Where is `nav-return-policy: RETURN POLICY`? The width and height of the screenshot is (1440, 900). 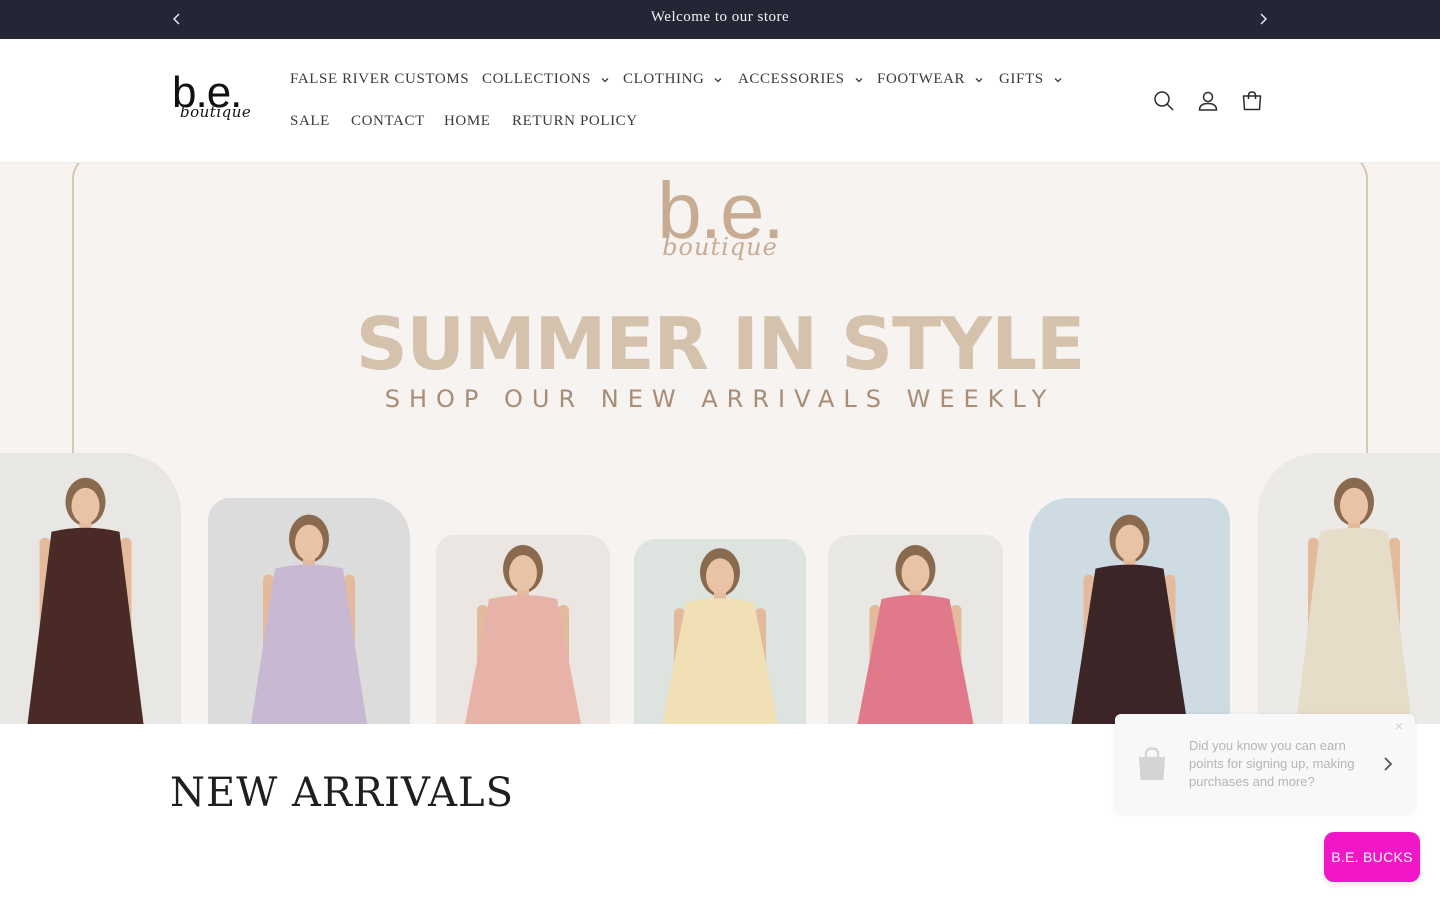
nav-return-policy: RETURN POLICY is located at coordinates (575, 121).